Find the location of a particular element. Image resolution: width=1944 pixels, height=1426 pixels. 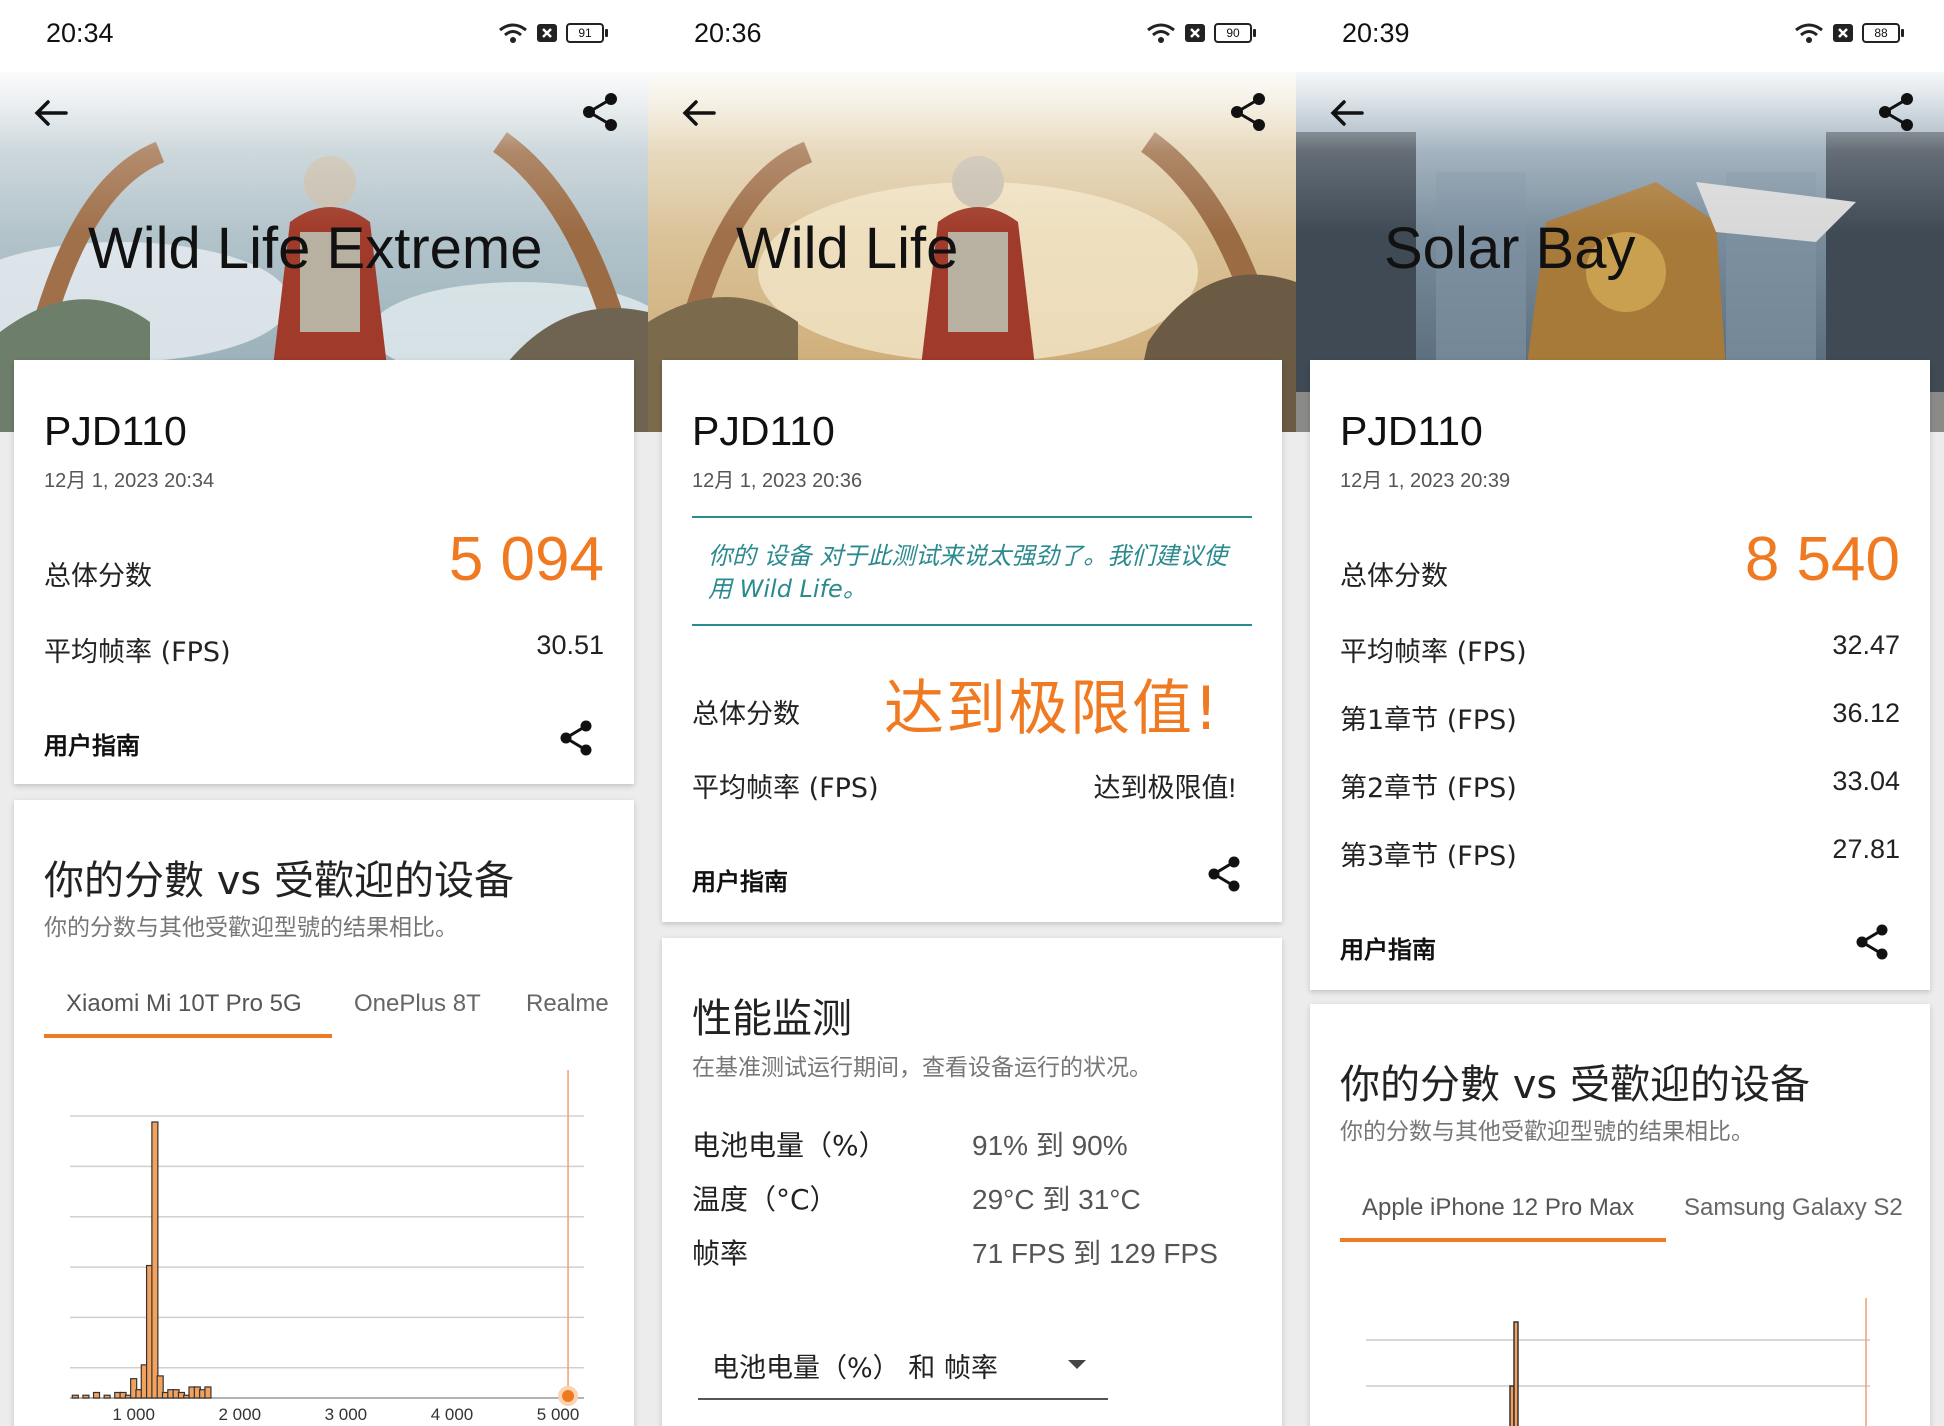

tab-samsung-galaxy: Samsung Galaxy S2 is located at coordinates (1793, 1208).